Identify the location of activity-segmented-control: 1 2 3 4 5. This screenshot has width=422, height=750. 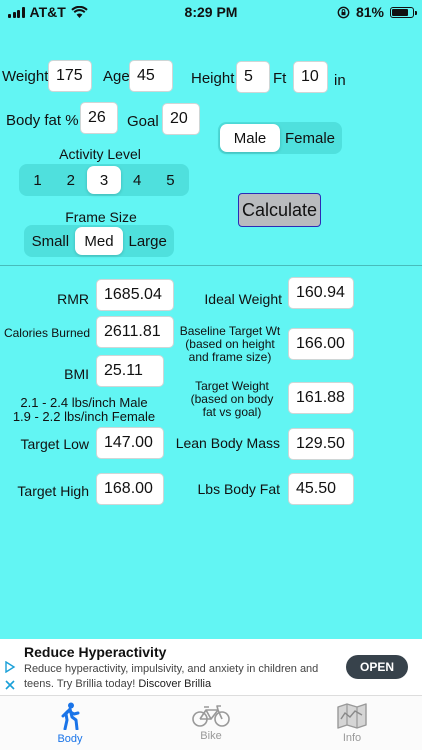
(104, 180).